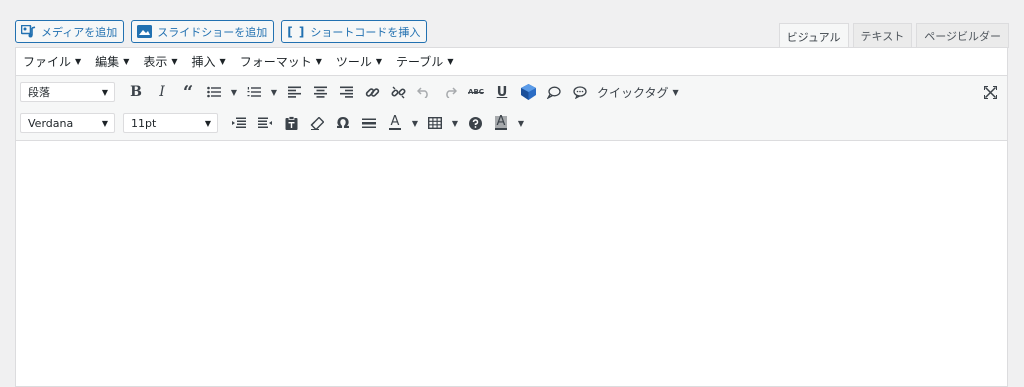 Image resolution: width=1024 pixels, height=387 pixels. I want to click on shortcode-brackets-icon: [ ], so click(296, 31).